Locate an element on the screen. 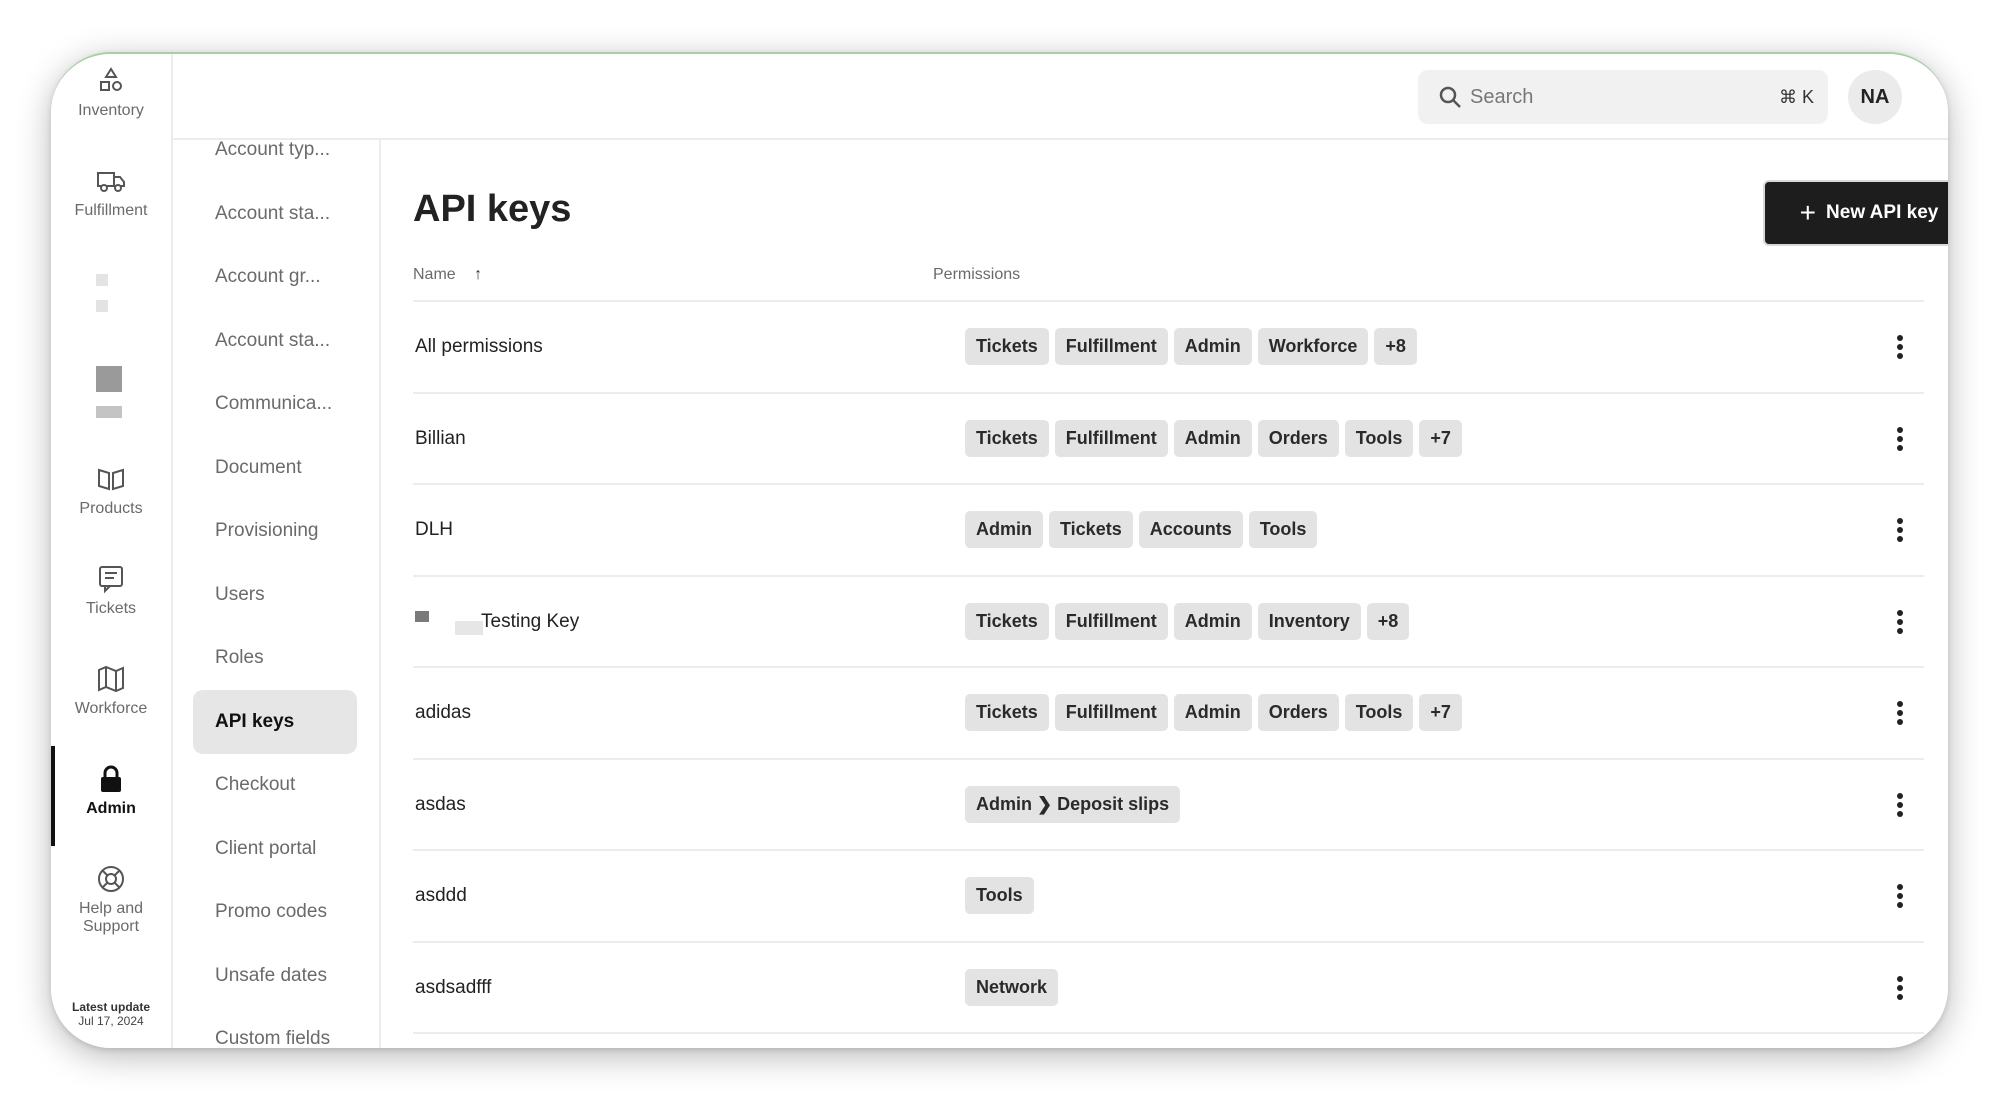  book-open-icon is located at coordinates (111, 479).